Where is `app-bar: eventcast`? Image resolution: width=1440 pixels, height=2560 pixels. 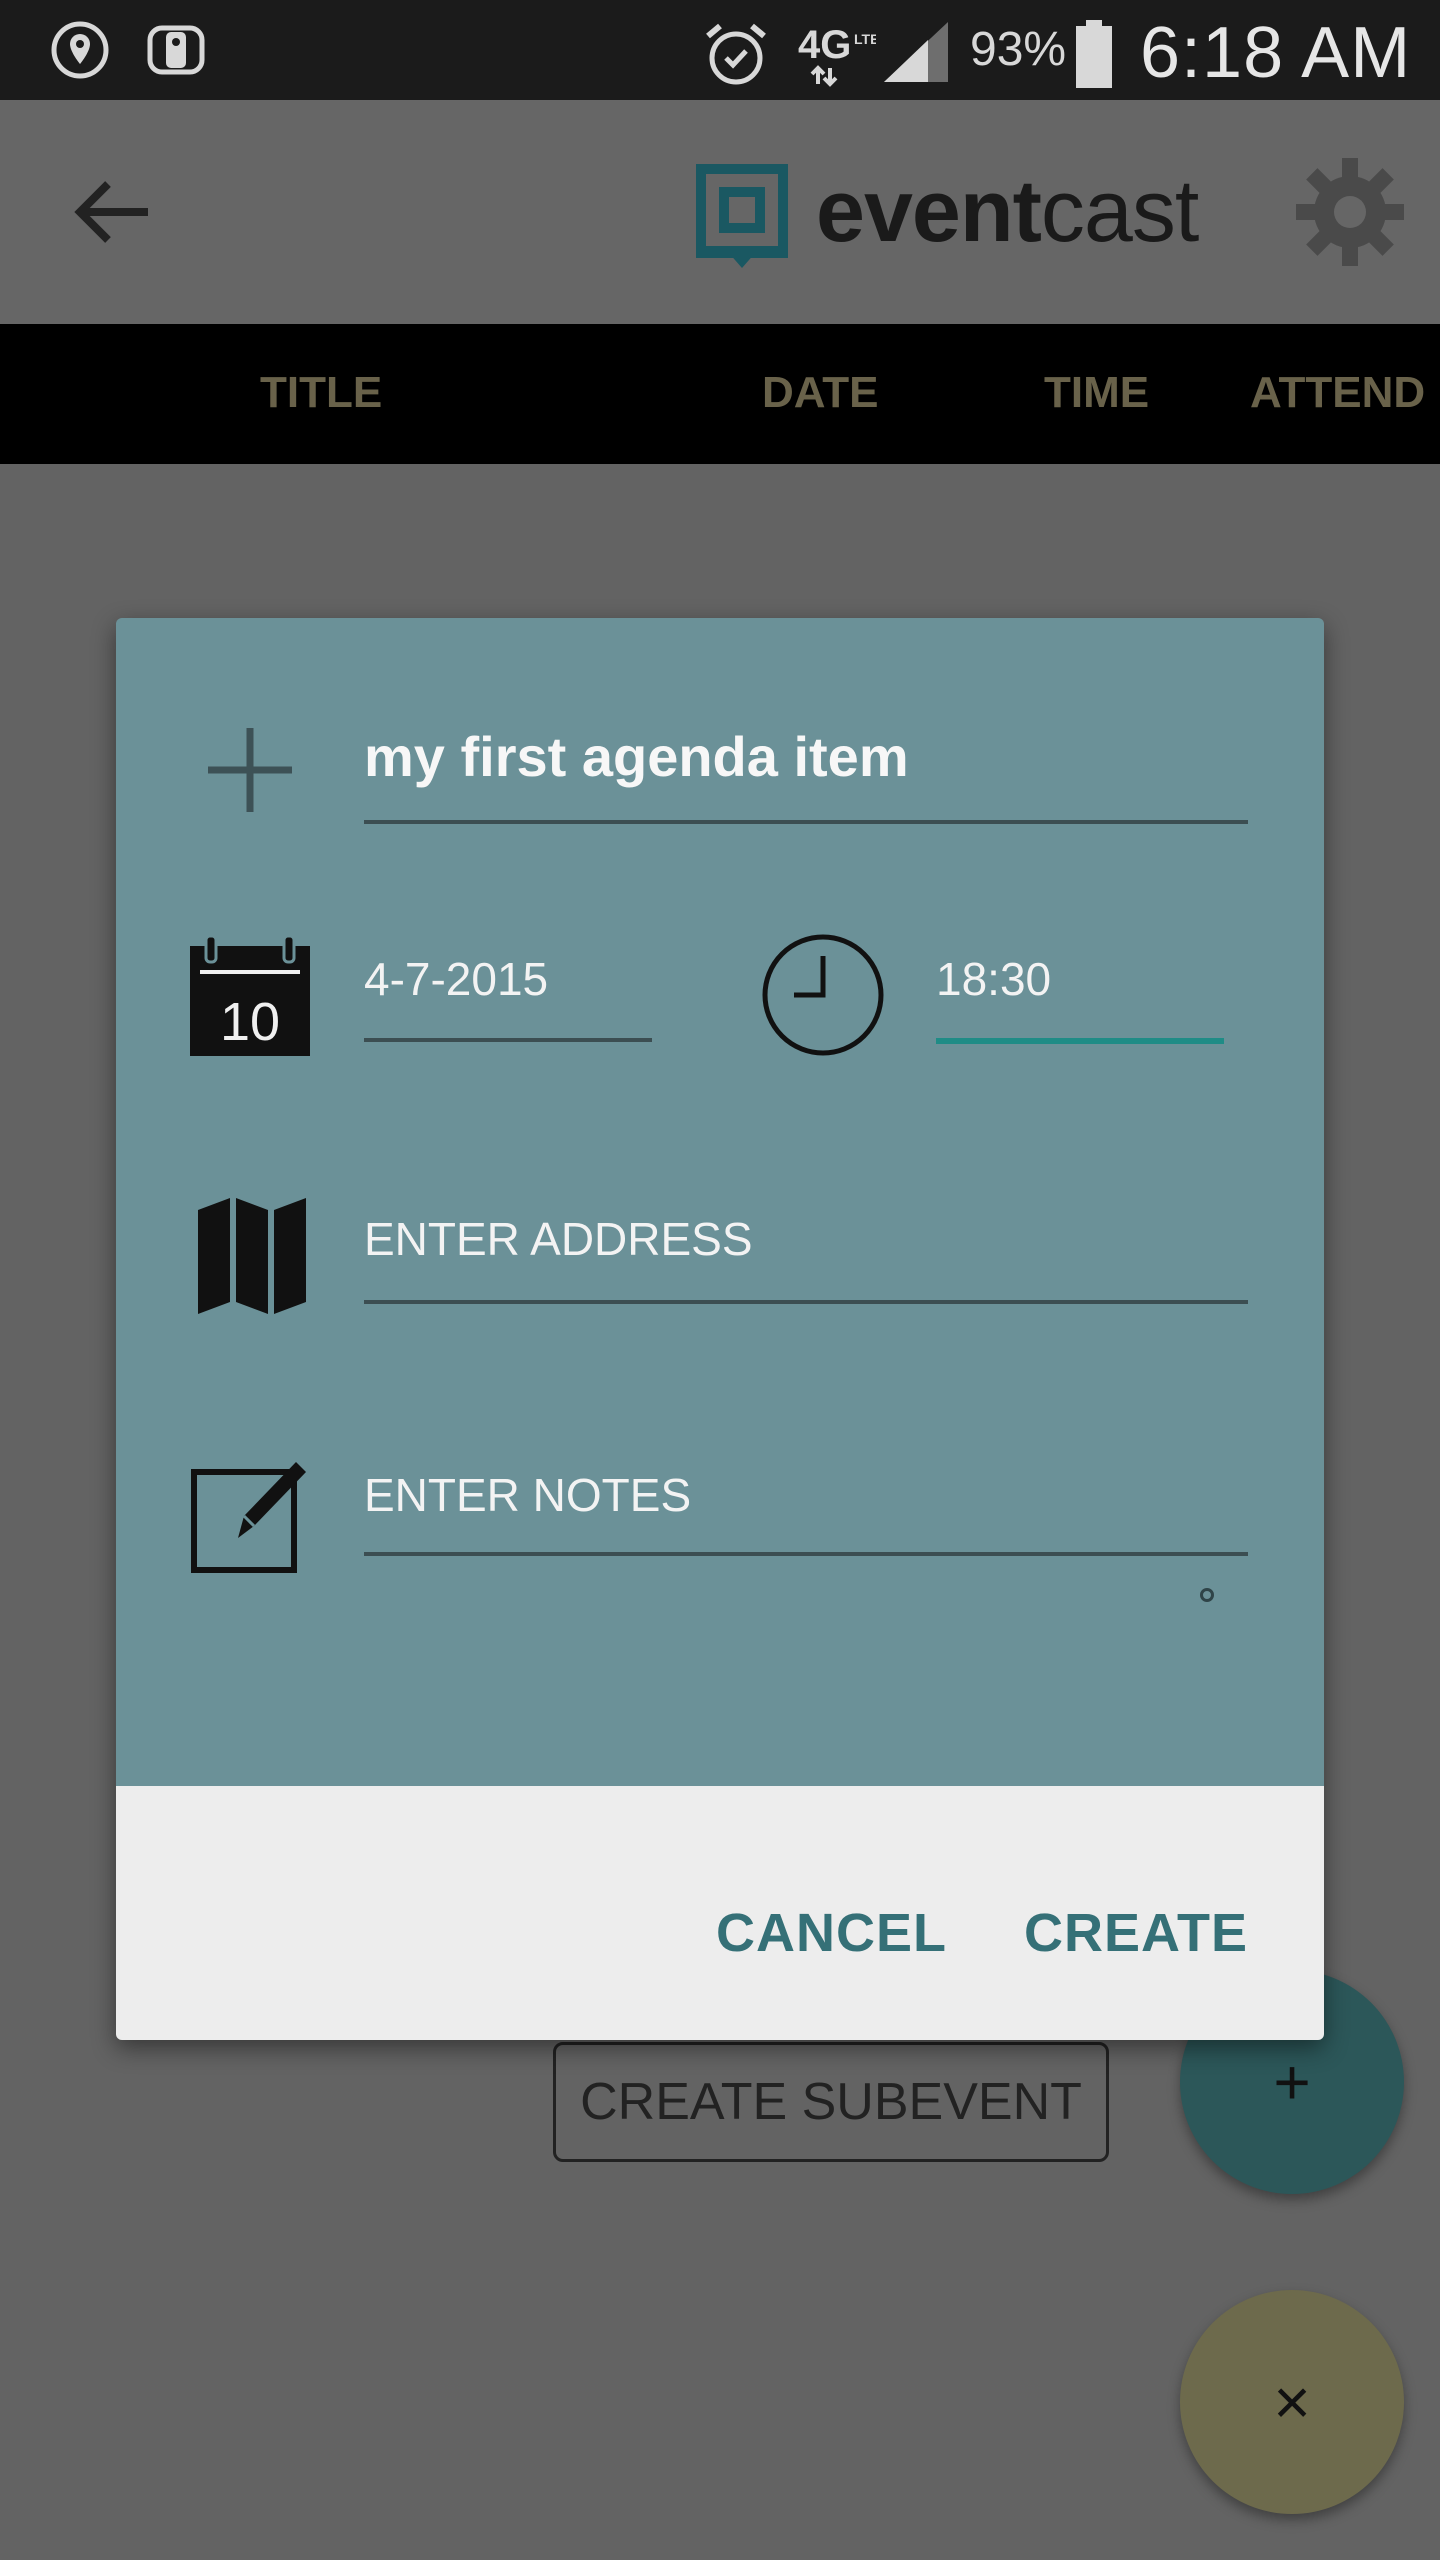 app-bar: eventcast is located at coordinates (720, 212).